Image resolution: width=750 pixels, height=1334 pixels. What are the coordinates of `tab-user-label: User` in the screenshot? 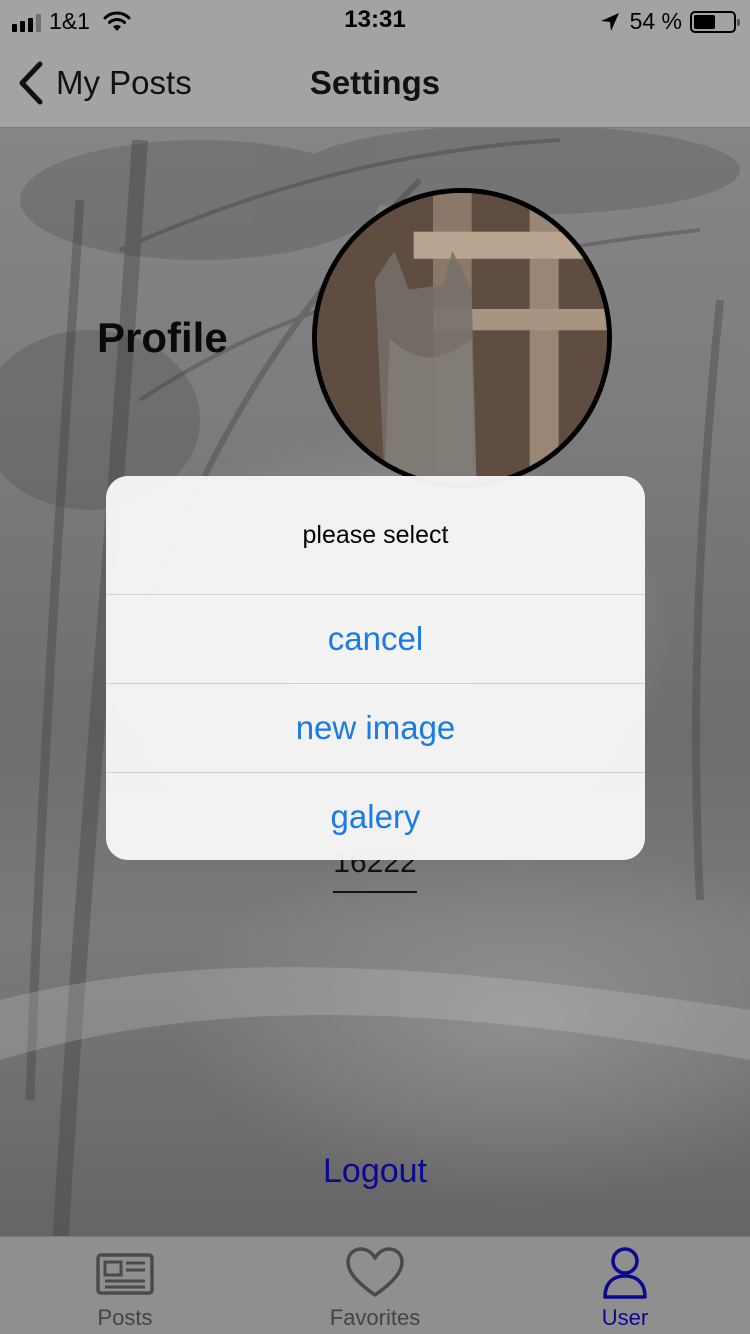 It's located at (625, 1317).